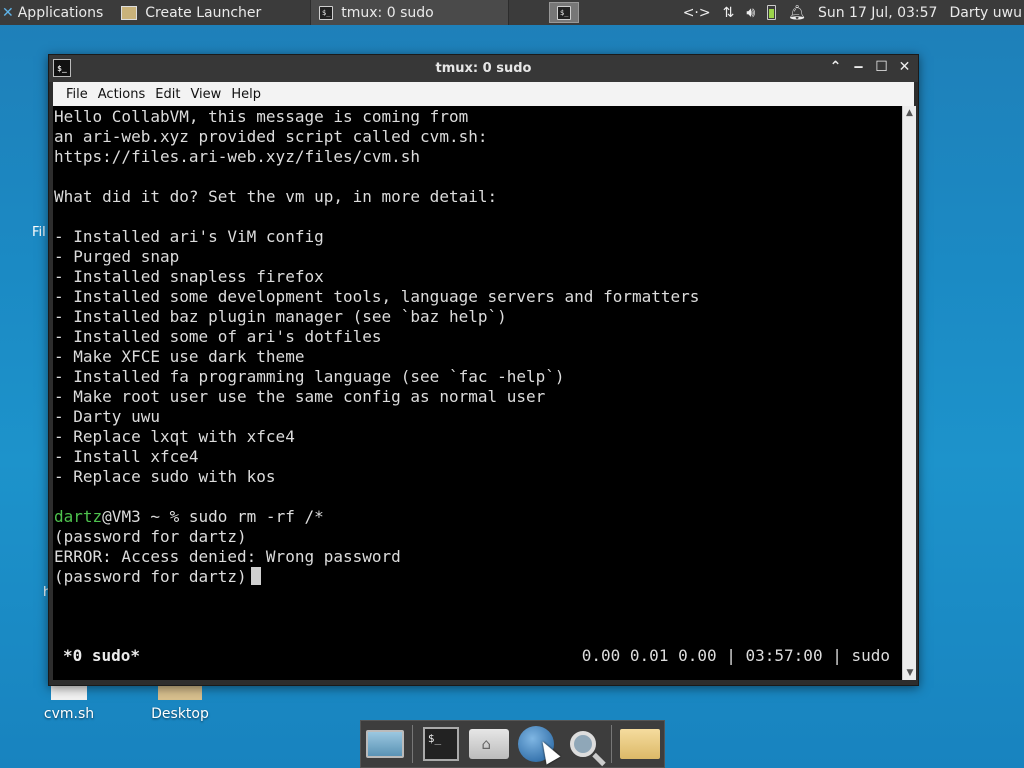  I want to click on clock: Sun 17 Jul, 03:57, so click(878, 13).